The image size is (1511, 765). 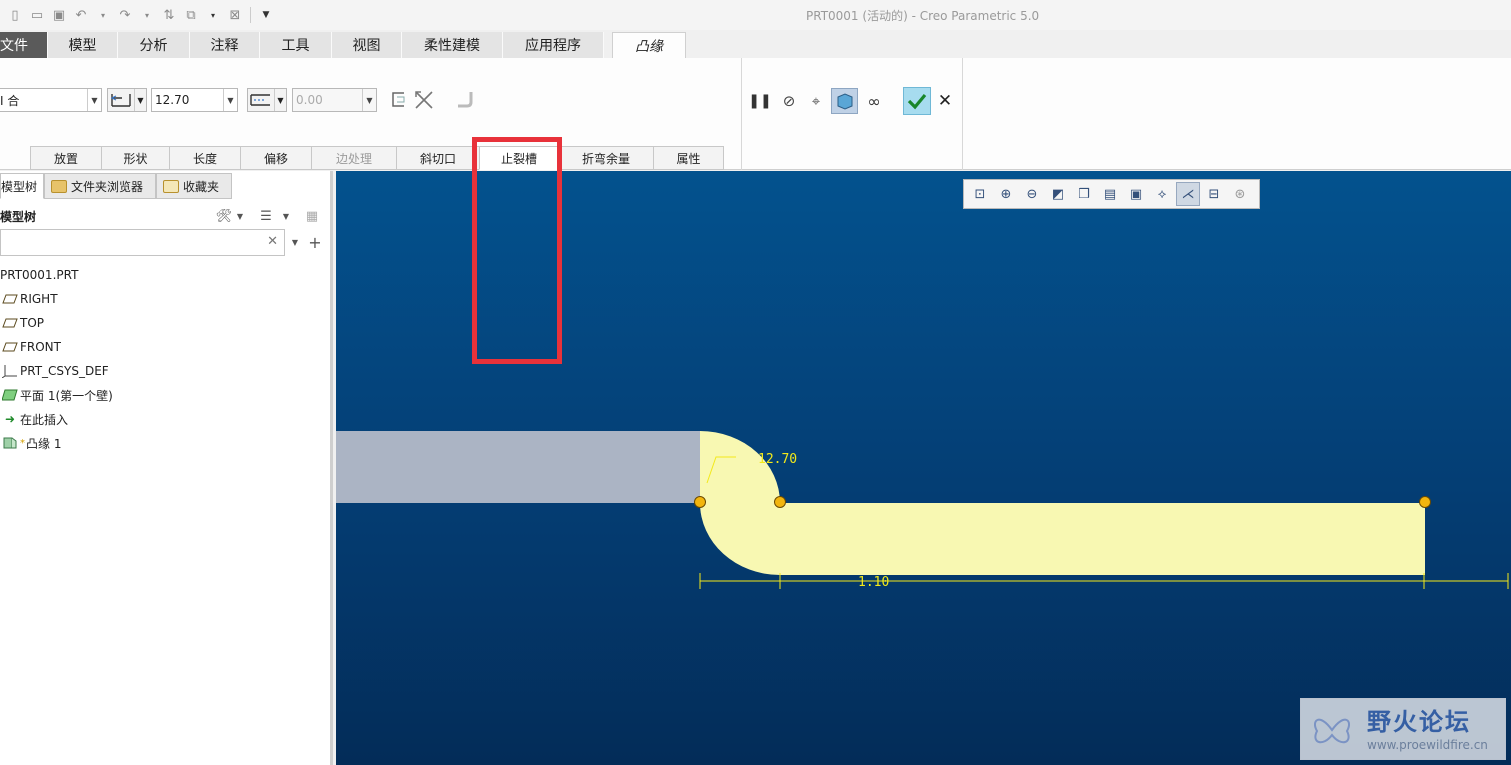 What do you see at coordinates (172, 100) in the screenshot?
I see `length-value: 12.70` at bounding box center [172, 100].